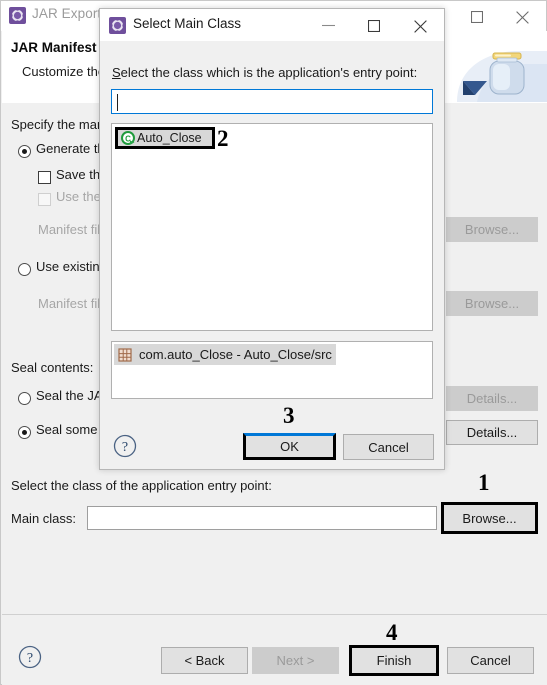 This screenshot has height=685, width=547. Describe the element at coordinates (492, 66) in the screenshot. I see `jar-banner-image` at that location.